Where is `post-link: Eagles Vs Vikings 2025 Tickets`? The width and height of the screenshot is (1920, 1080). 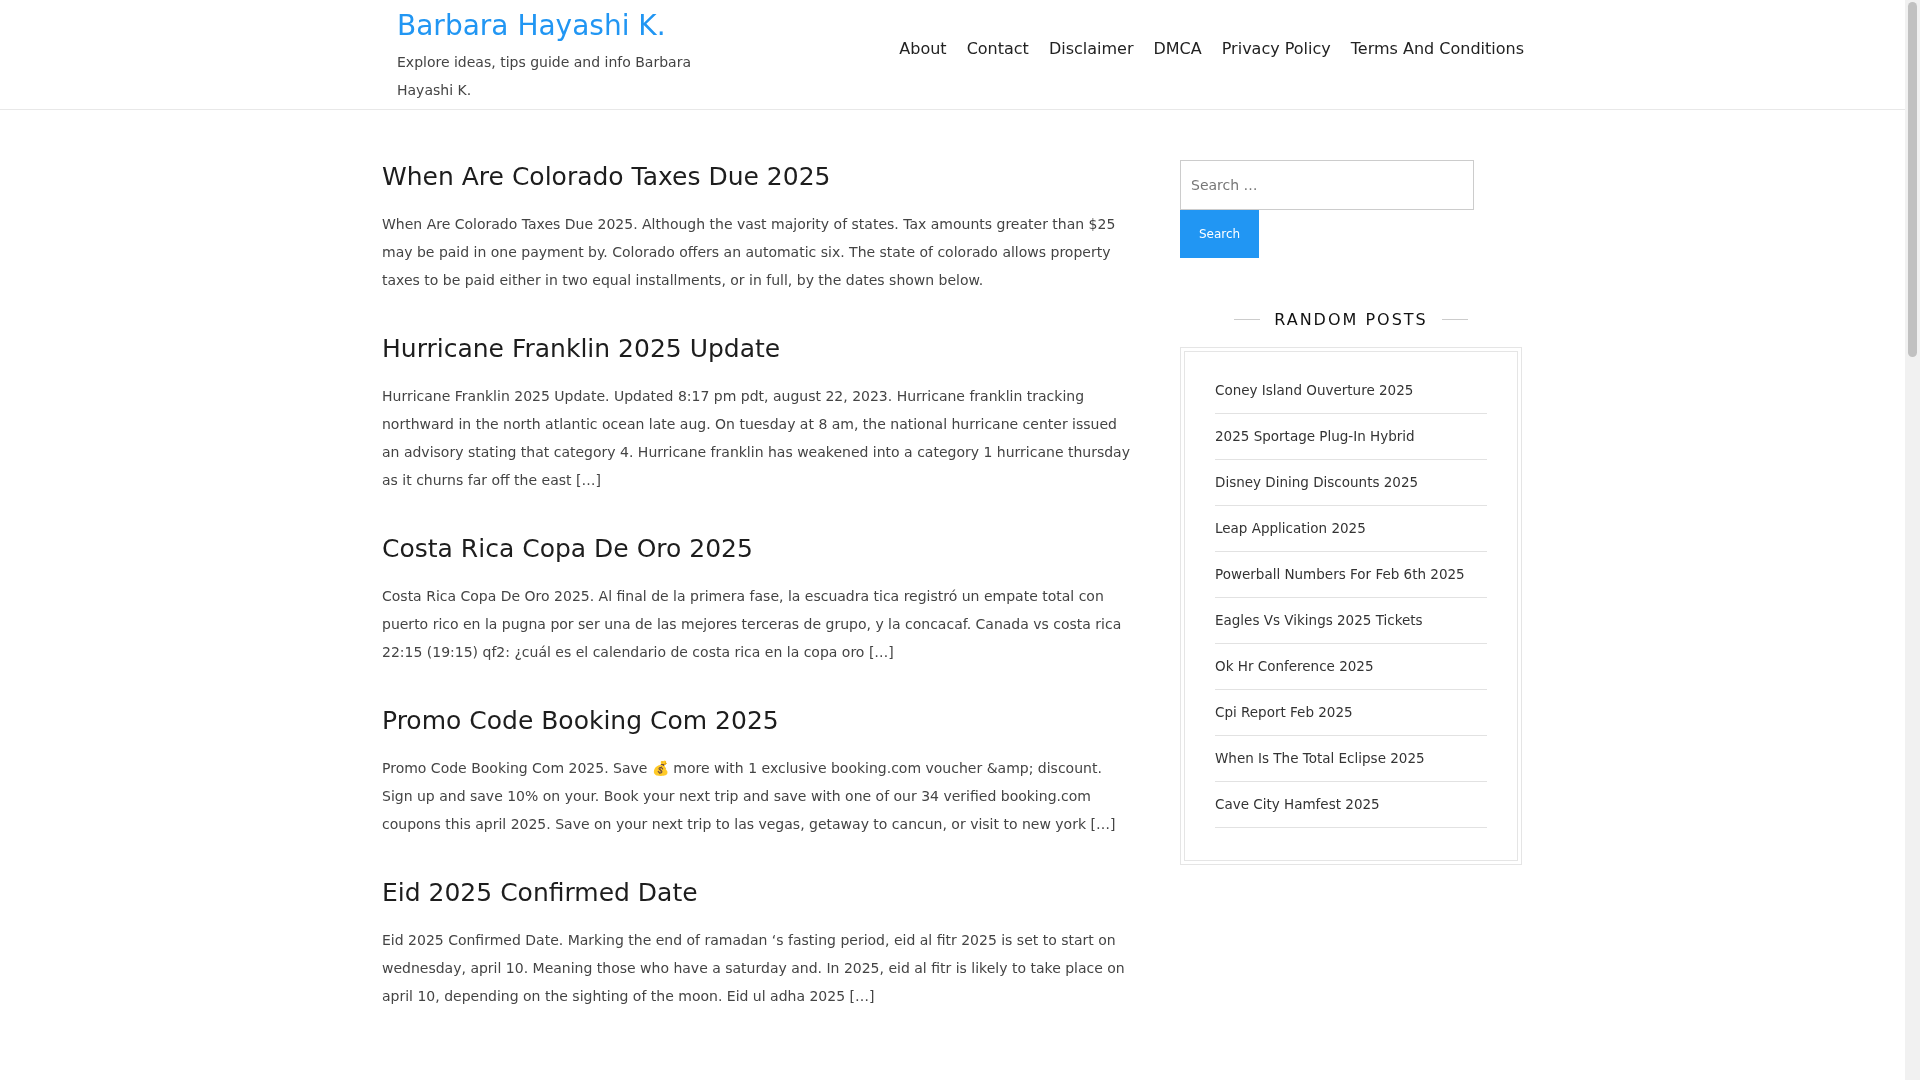 post-link: Eagles Vs Vikings 2025 Tickets is located at coordinates (1351, 621).